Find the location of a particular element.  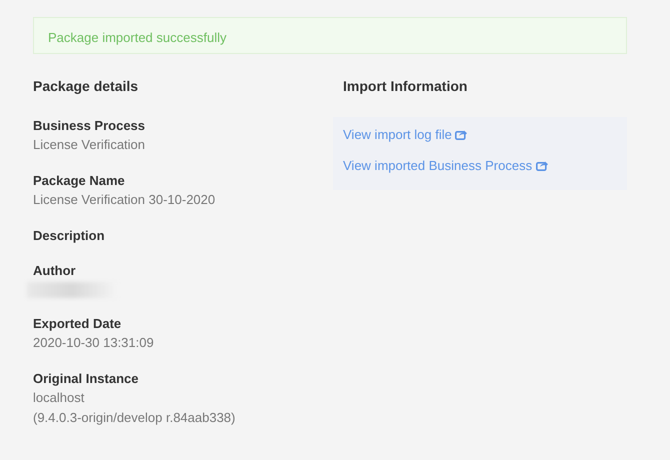

external-link: View import log file is located at coordinates (405, 134).